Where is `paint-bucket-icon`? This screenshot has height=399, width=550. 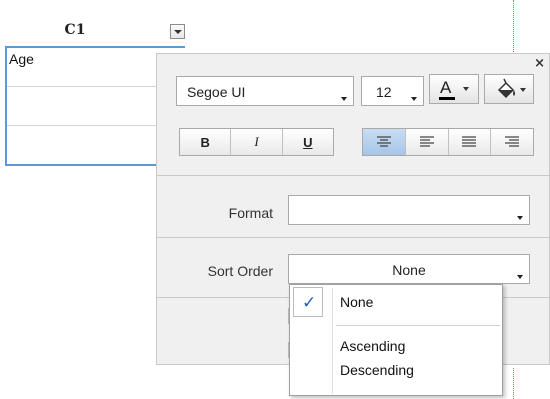 paint-bucket-icon is located at coordinates (511, 88).